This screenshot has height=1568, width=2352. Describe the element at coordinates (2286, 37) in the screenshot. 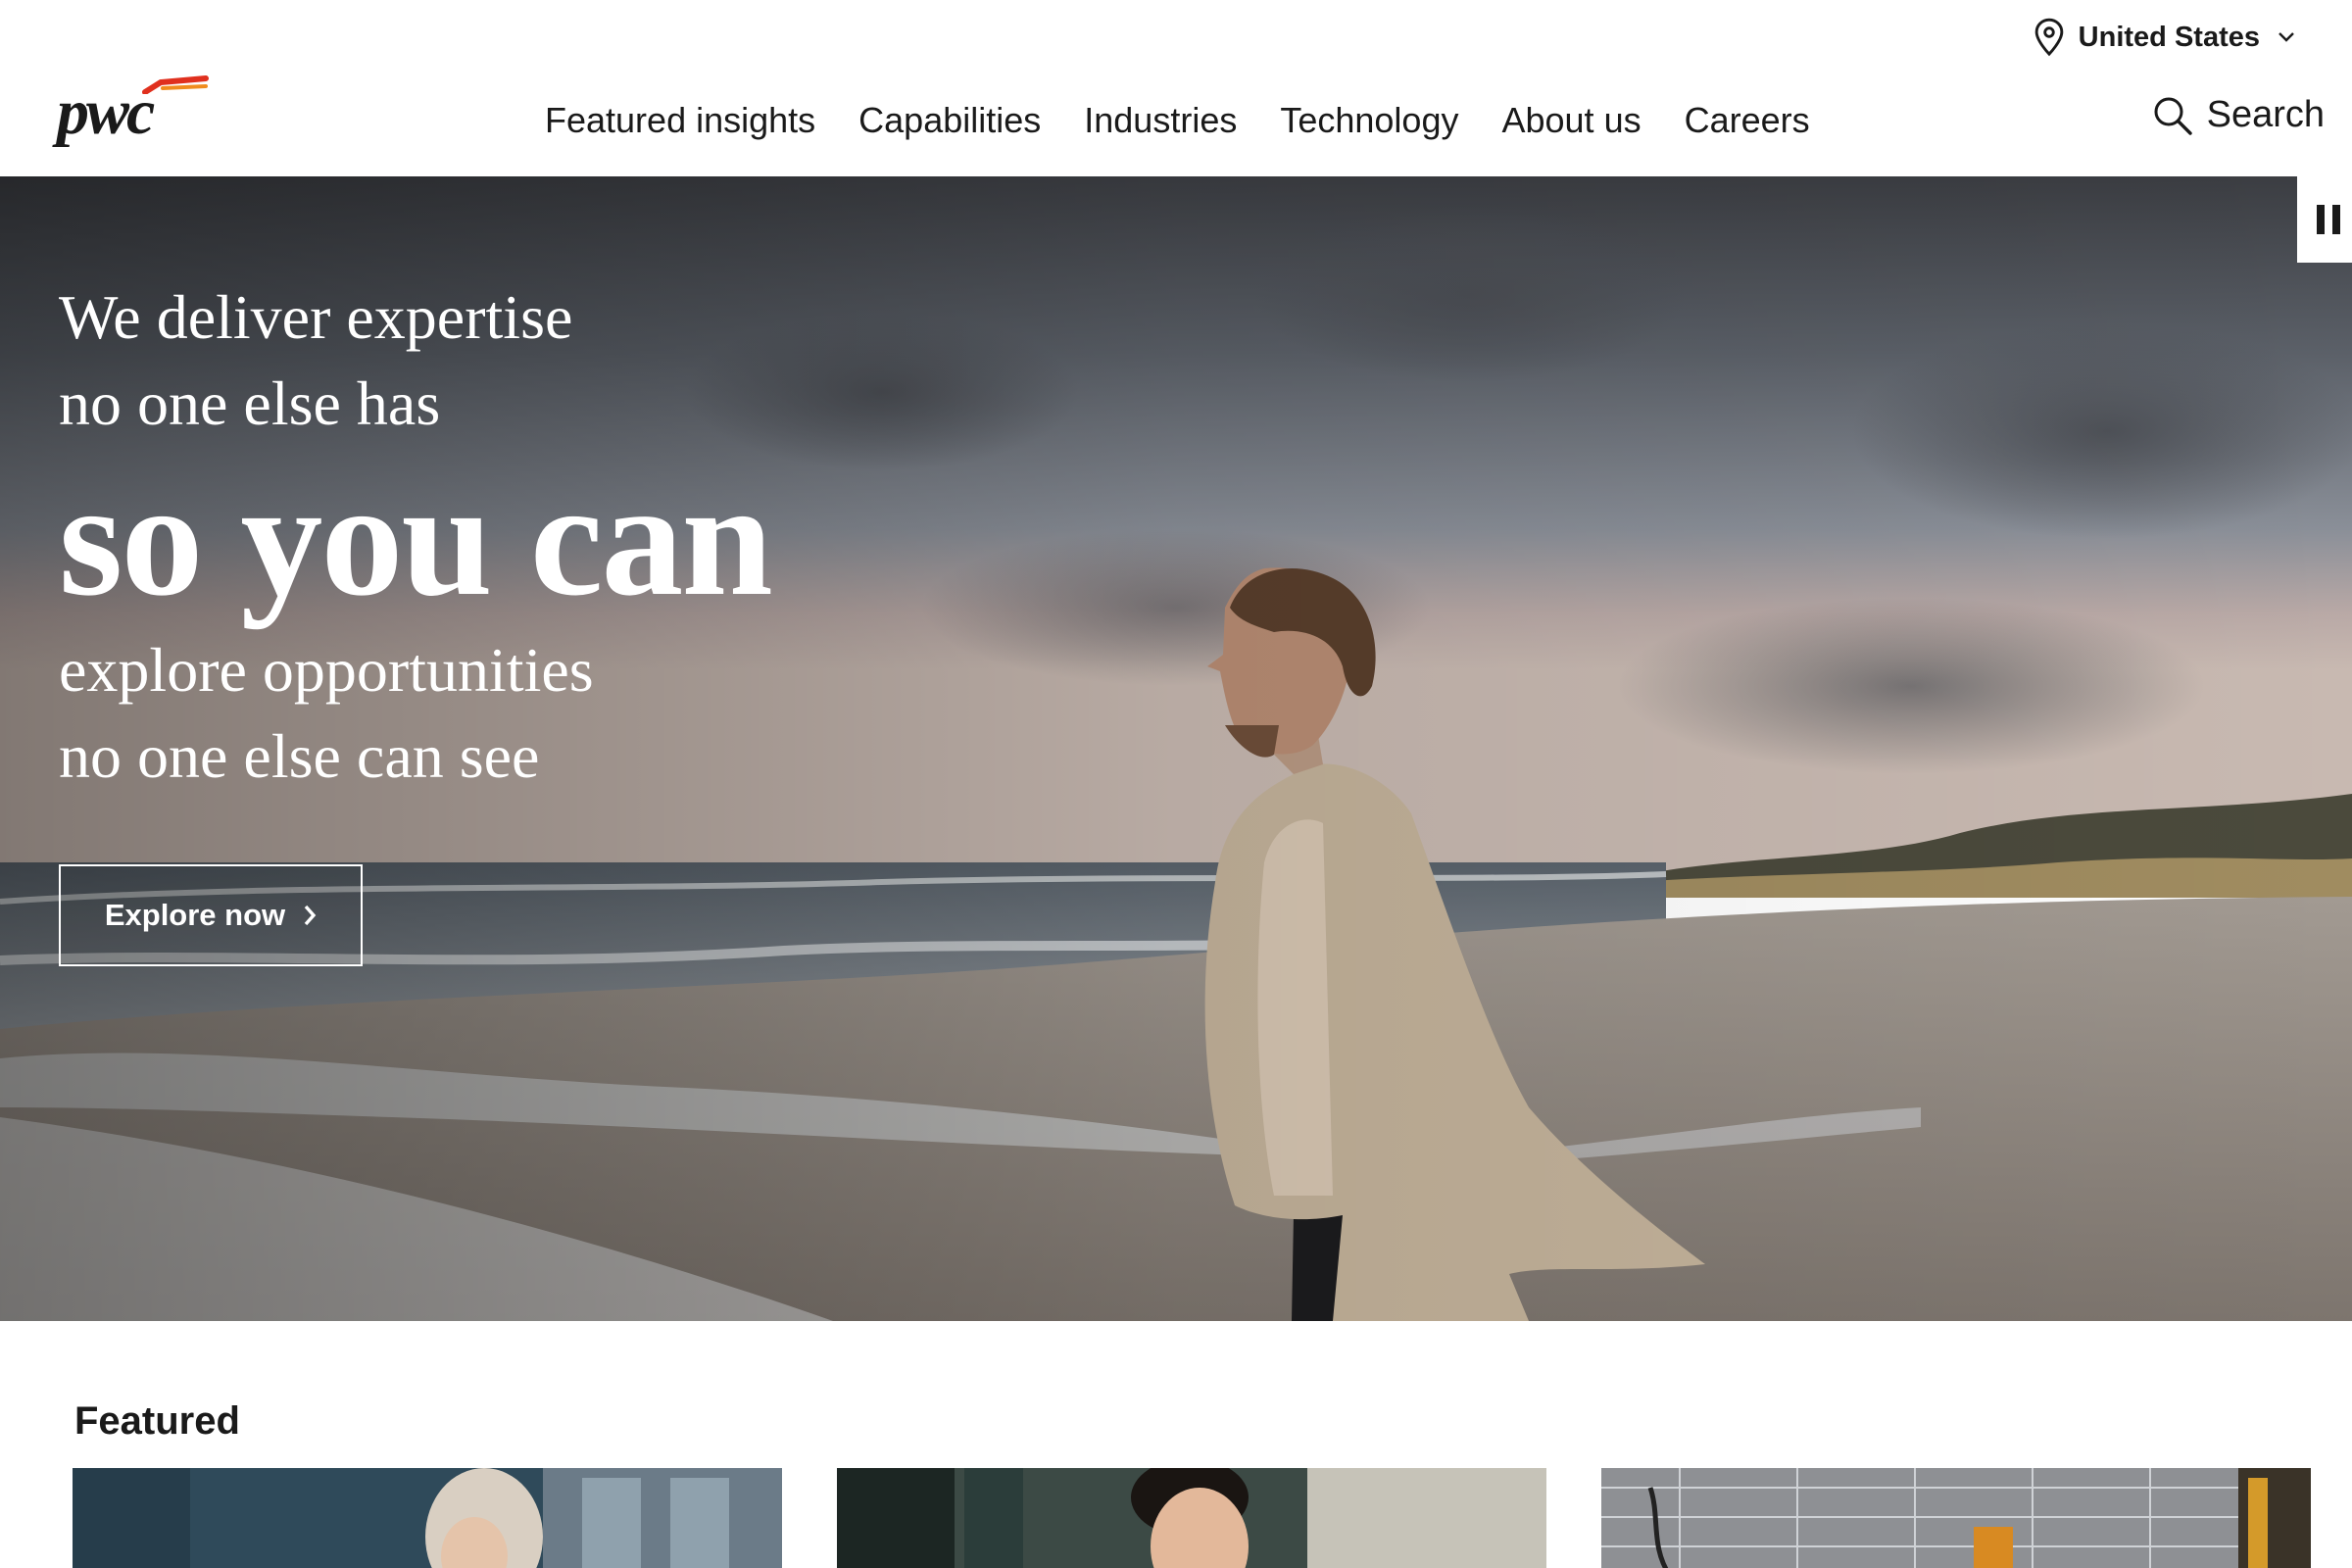

I see `chevron-down-icon` at that location.